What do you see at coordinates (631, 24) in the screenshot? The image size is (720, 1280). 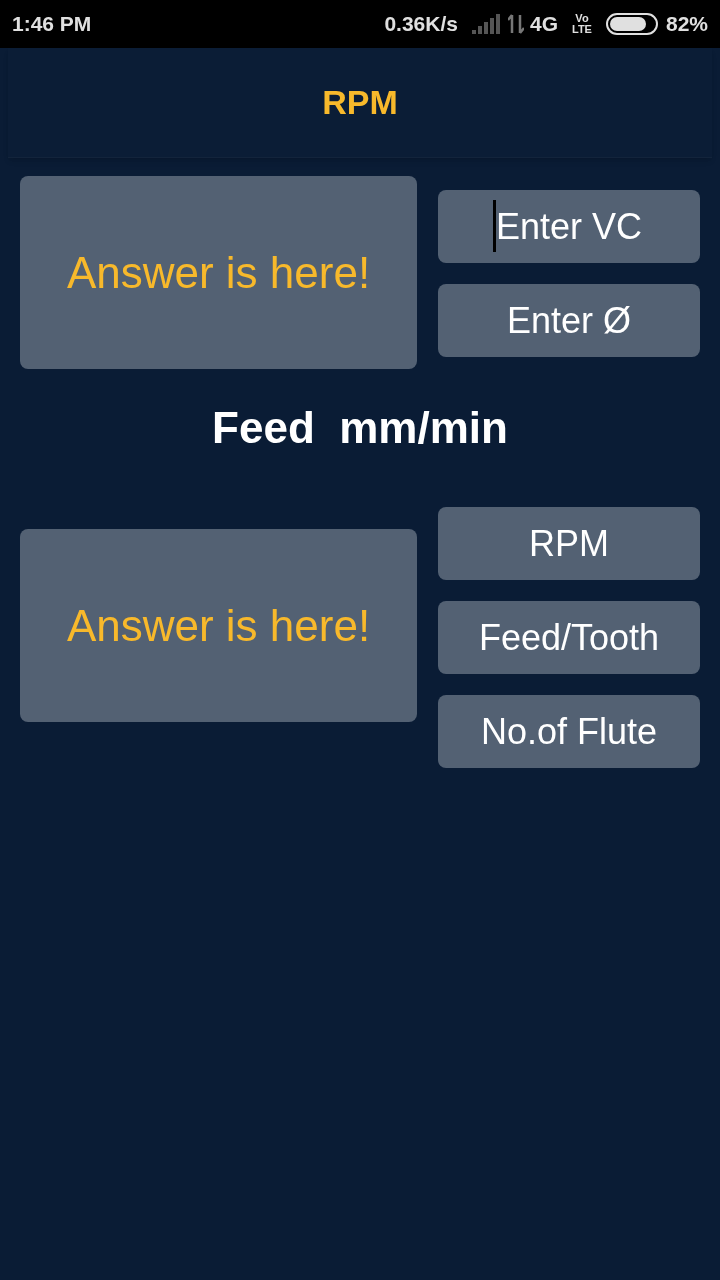 I see `battery-icon` at bounding box center [631, 24].